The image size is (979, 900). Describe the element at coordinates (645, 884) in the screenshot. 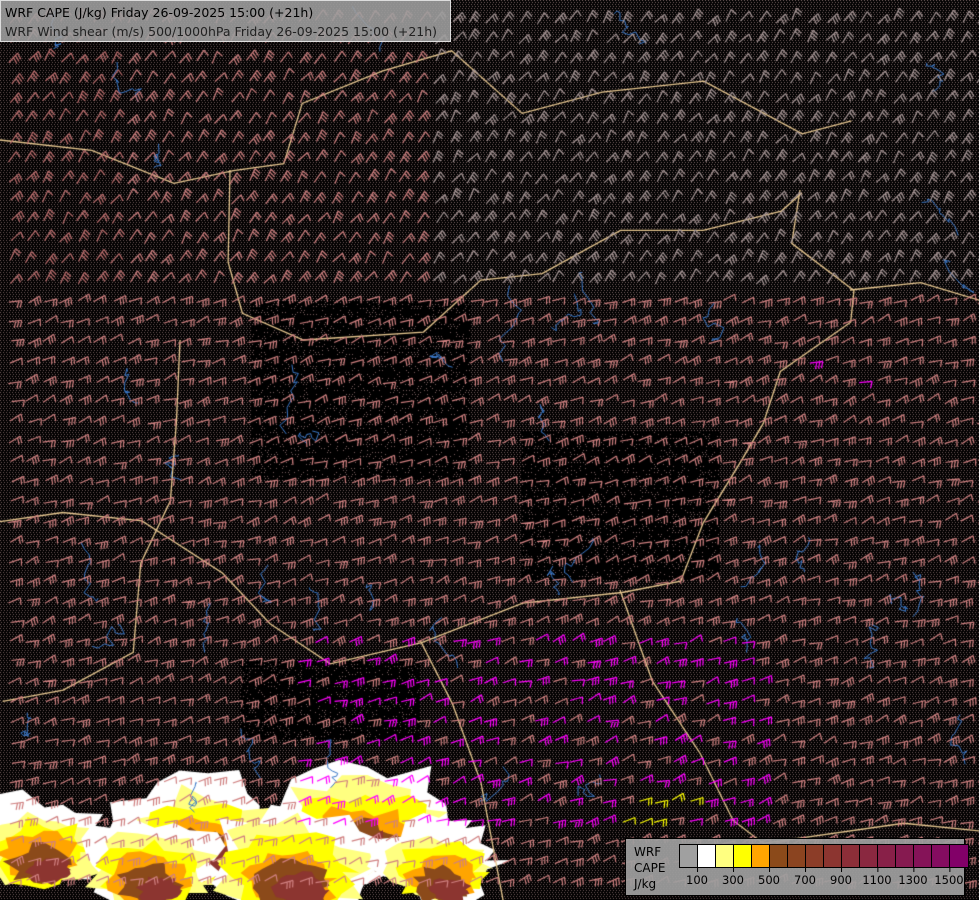

I see `legend-label-unit: J/kg` at that location.